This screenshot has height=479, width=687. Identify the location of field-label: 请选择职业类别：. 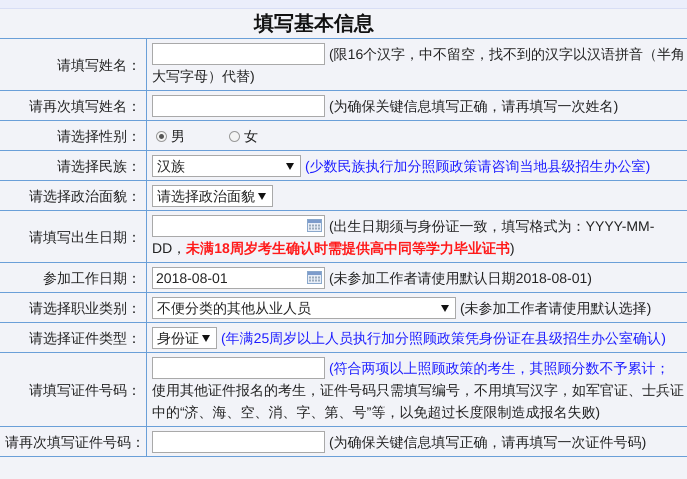
(85, 308).